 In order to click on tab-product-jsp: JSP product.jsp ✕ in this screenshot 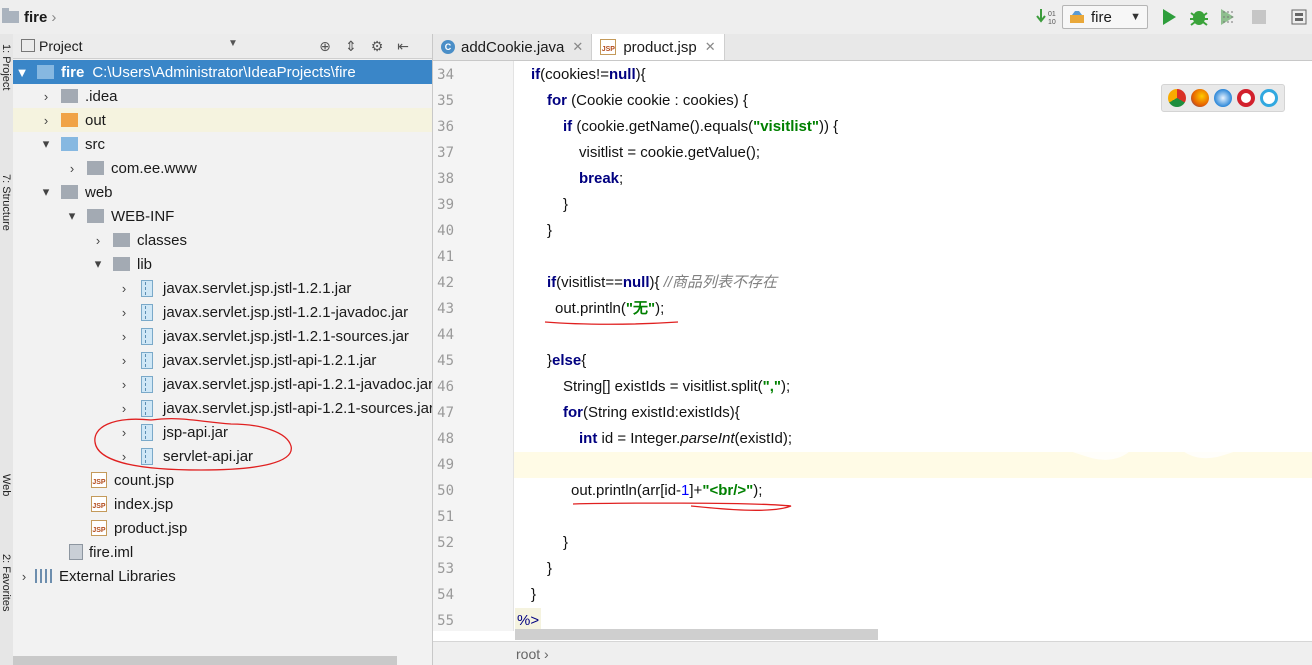, I will do `click(658, 47)`.